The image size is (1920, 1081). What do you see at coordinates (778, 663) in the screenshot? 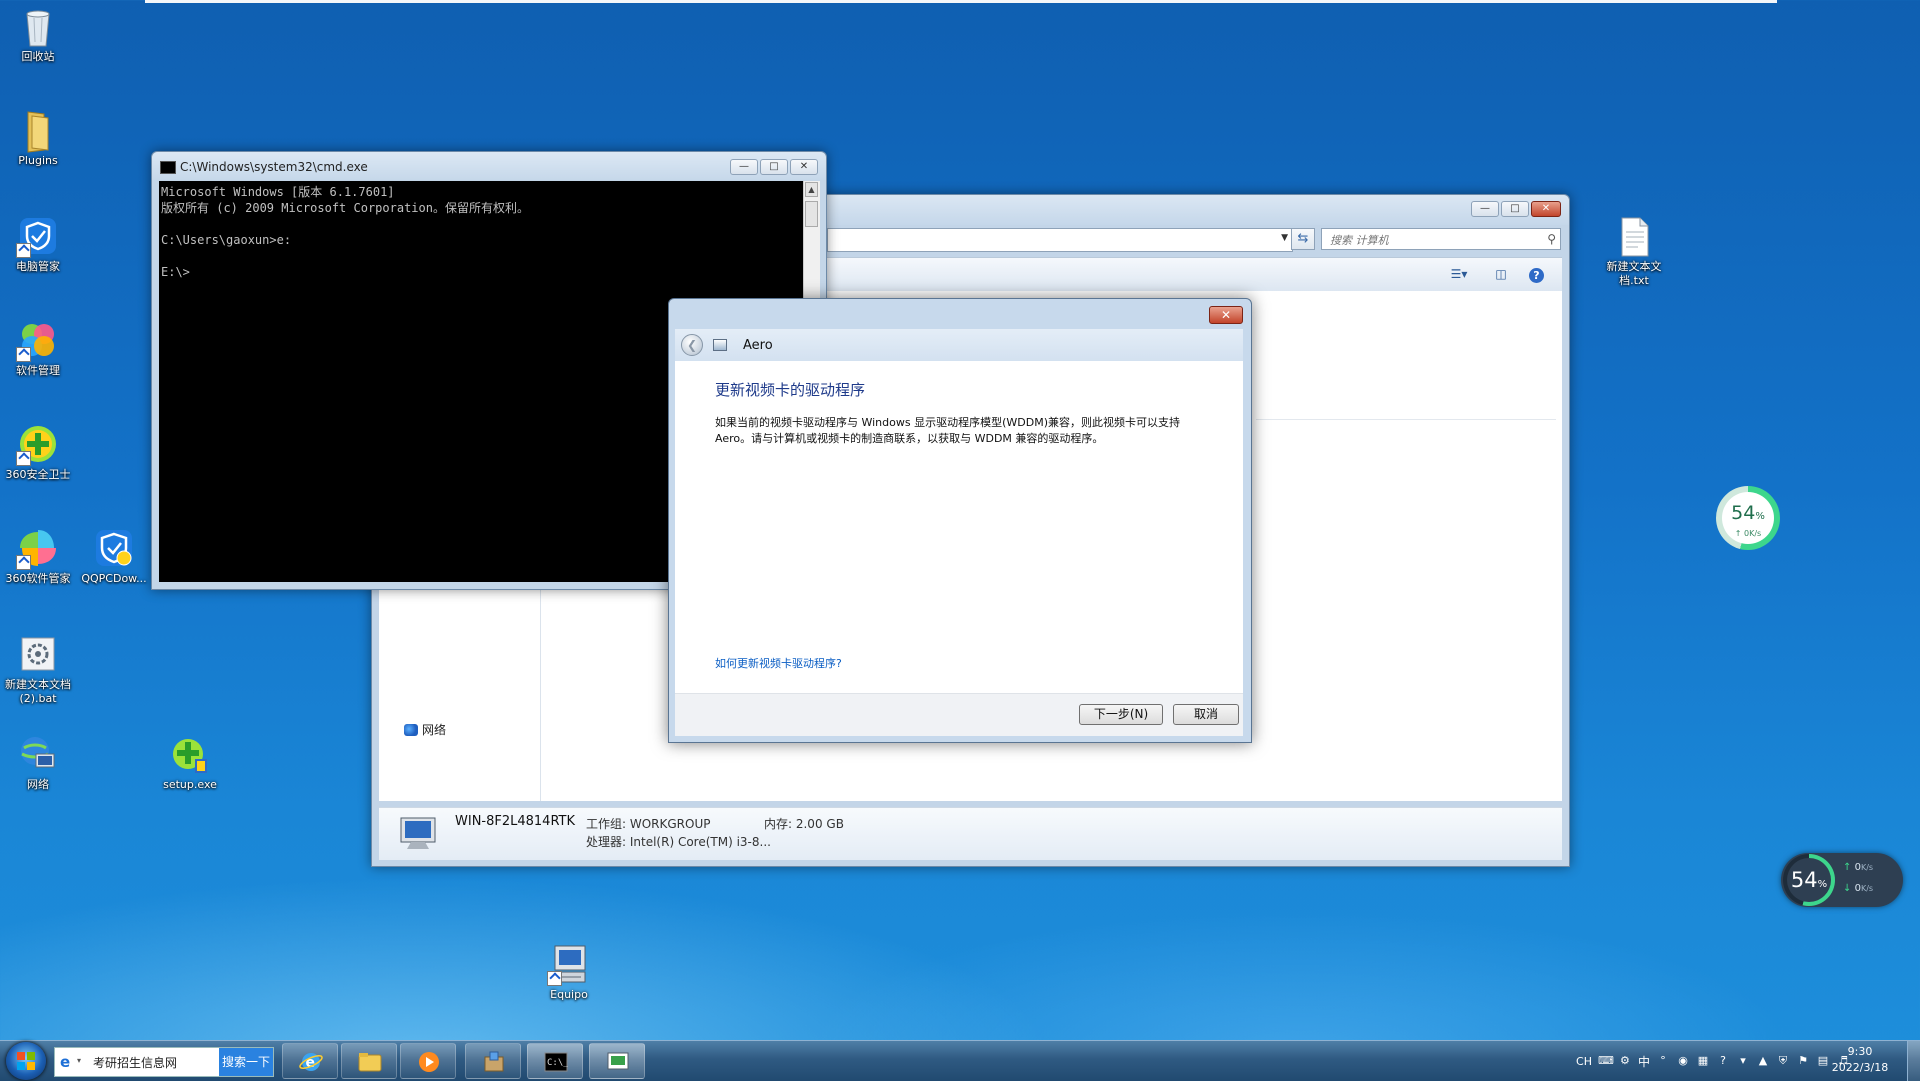
I see `help-link: 如何更新视频卡驱动程序?` at bounding box center [778, 663].